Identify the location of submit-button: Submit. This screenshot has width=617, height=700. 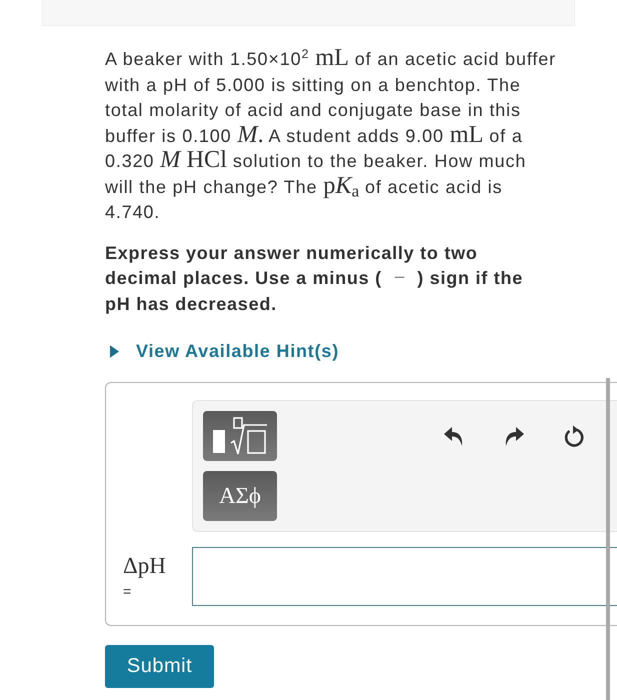
(159, 666).